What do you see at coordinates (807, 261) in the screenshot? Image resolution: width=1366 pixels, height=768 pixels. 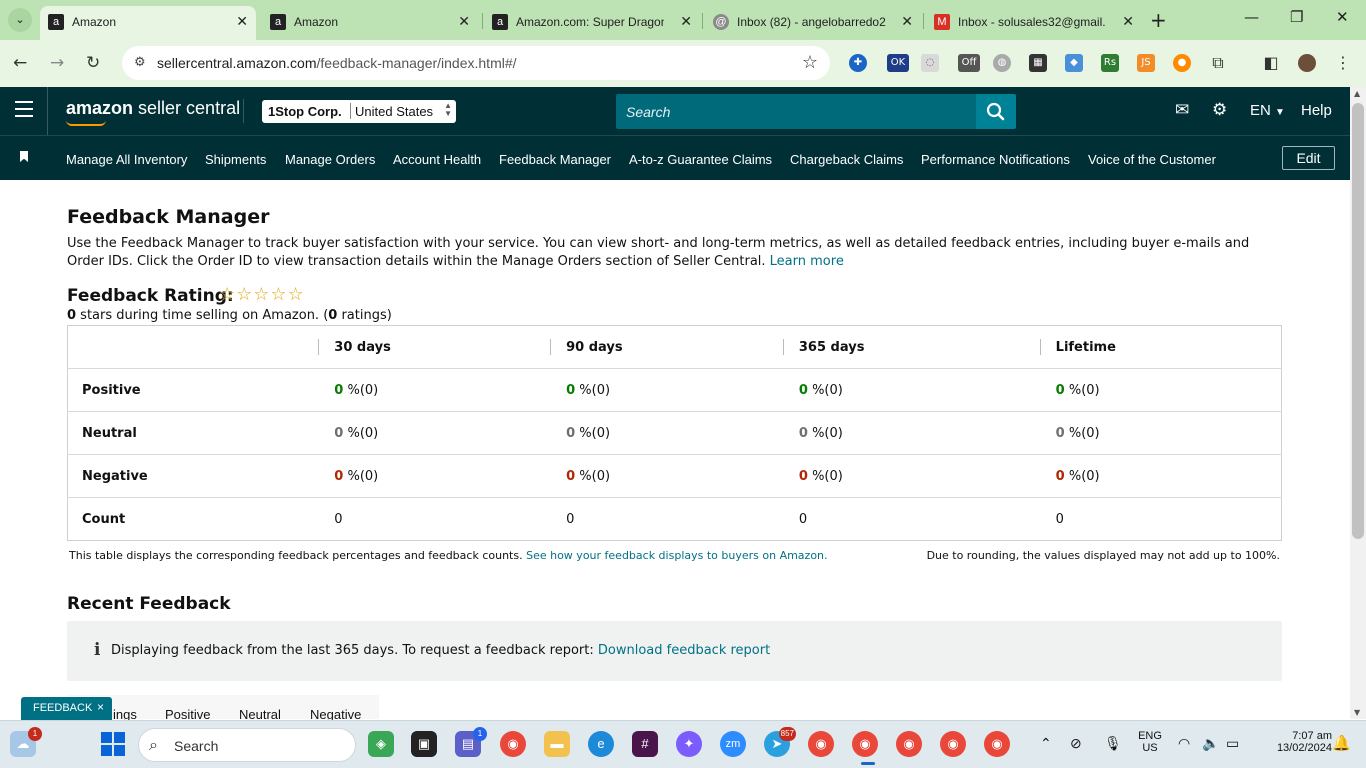 I see `learn-more-link: Learn more` at bounding box center [807, 261].